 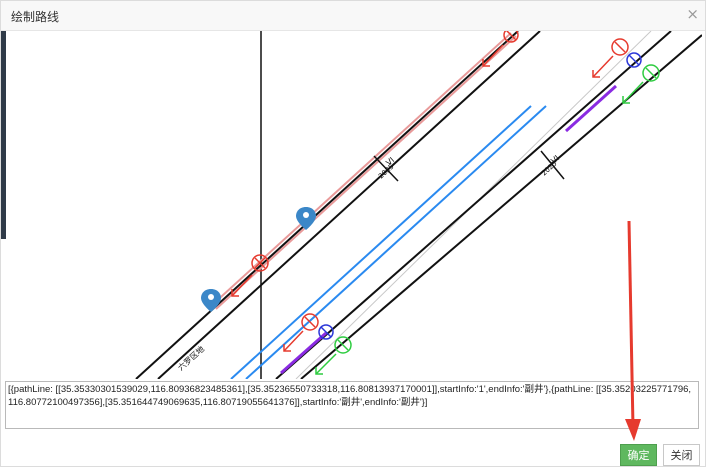 I want to click on dialog-titlebar: 绘制路线 ×, so click(x=353, y=16).